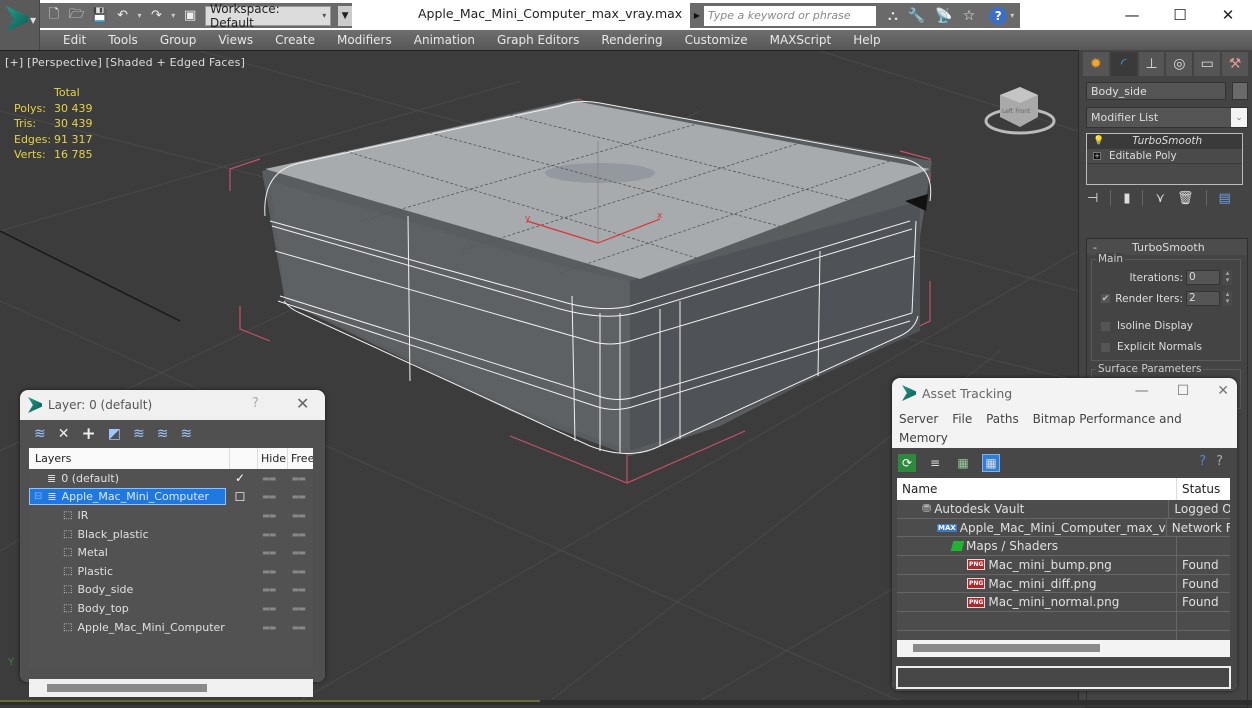 The height and width of the screenshot is (708, 1252). What do you see at coordinates (907, 463) in the screenshot?
I see `refresh-icon: ⟳` at bounding box center [907, 463].